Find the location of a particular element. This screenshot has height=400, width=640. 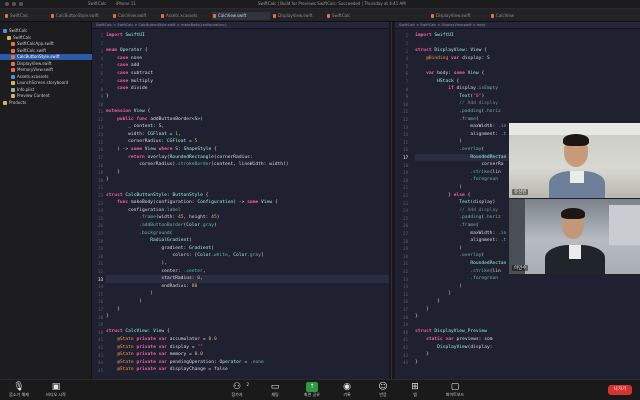

participant-video-1: 유선빈 is located at coordinates (574, 160).